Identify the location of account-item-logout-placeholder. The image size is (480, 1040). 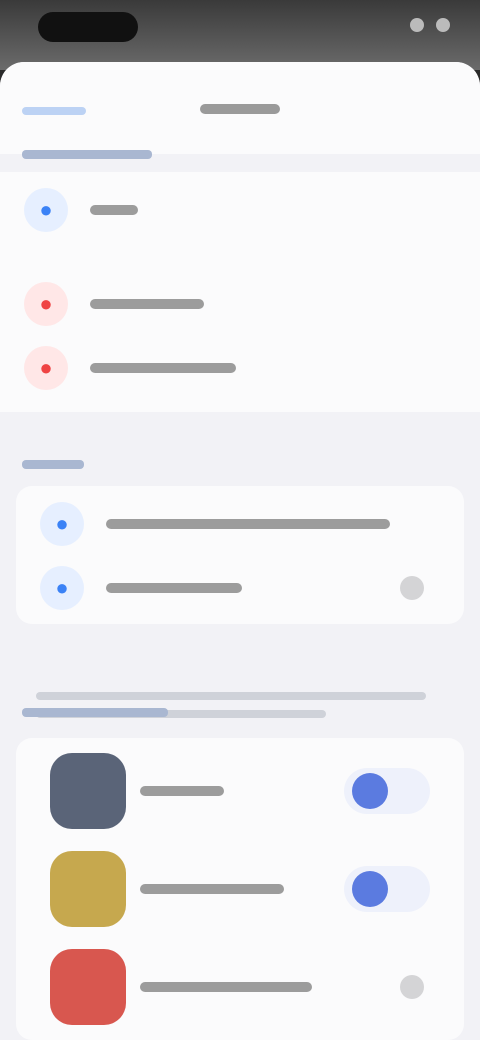
(147, 304).